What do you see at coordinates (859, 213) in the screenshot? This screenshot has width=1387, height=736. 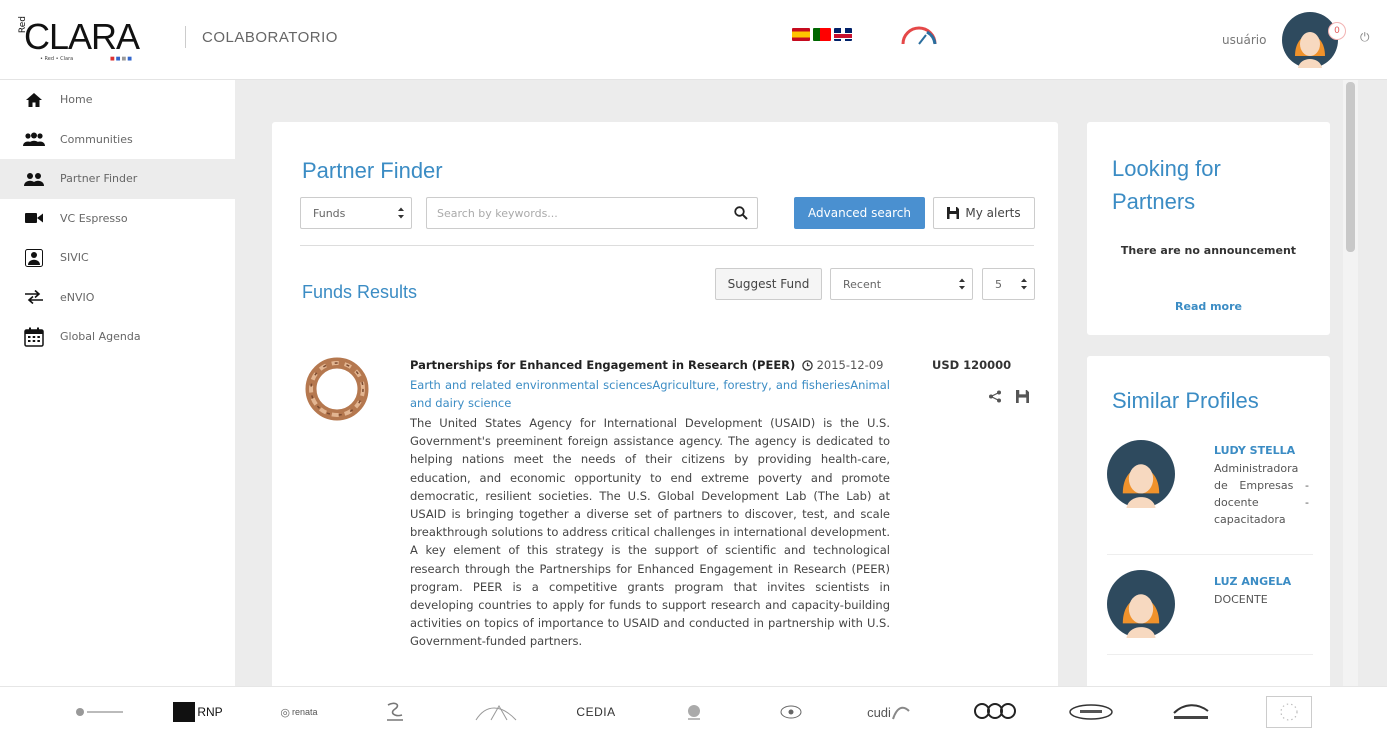 I see `advanced-search-button: Advanced search` at bounding box center [859, 213].